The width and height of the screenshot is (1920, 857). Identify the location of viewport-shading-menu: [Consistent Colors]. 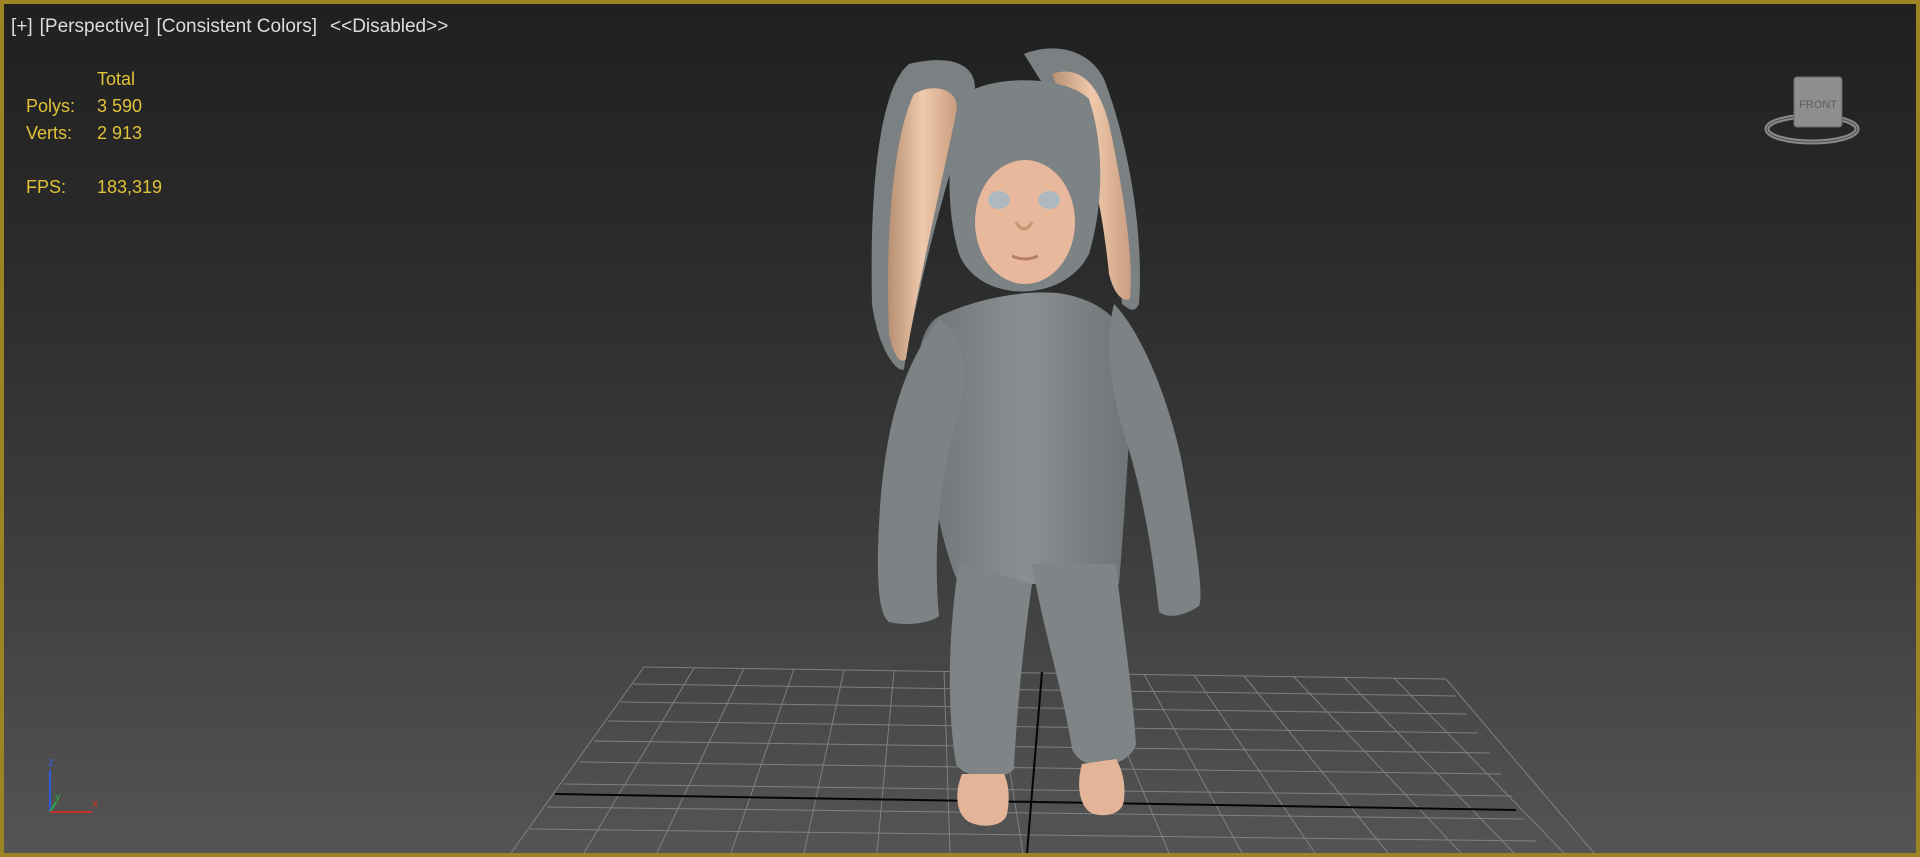
(236, 27).